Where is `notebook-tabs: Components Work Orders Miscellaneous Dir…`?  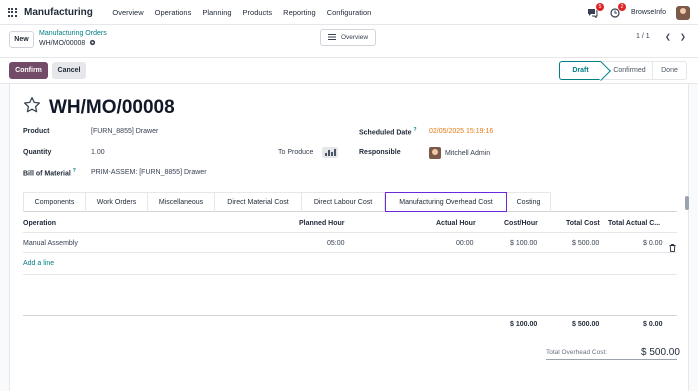 notebook-tabs: Components Work Orders Miscellaneous Dir… is located at coordinates (350, 202).